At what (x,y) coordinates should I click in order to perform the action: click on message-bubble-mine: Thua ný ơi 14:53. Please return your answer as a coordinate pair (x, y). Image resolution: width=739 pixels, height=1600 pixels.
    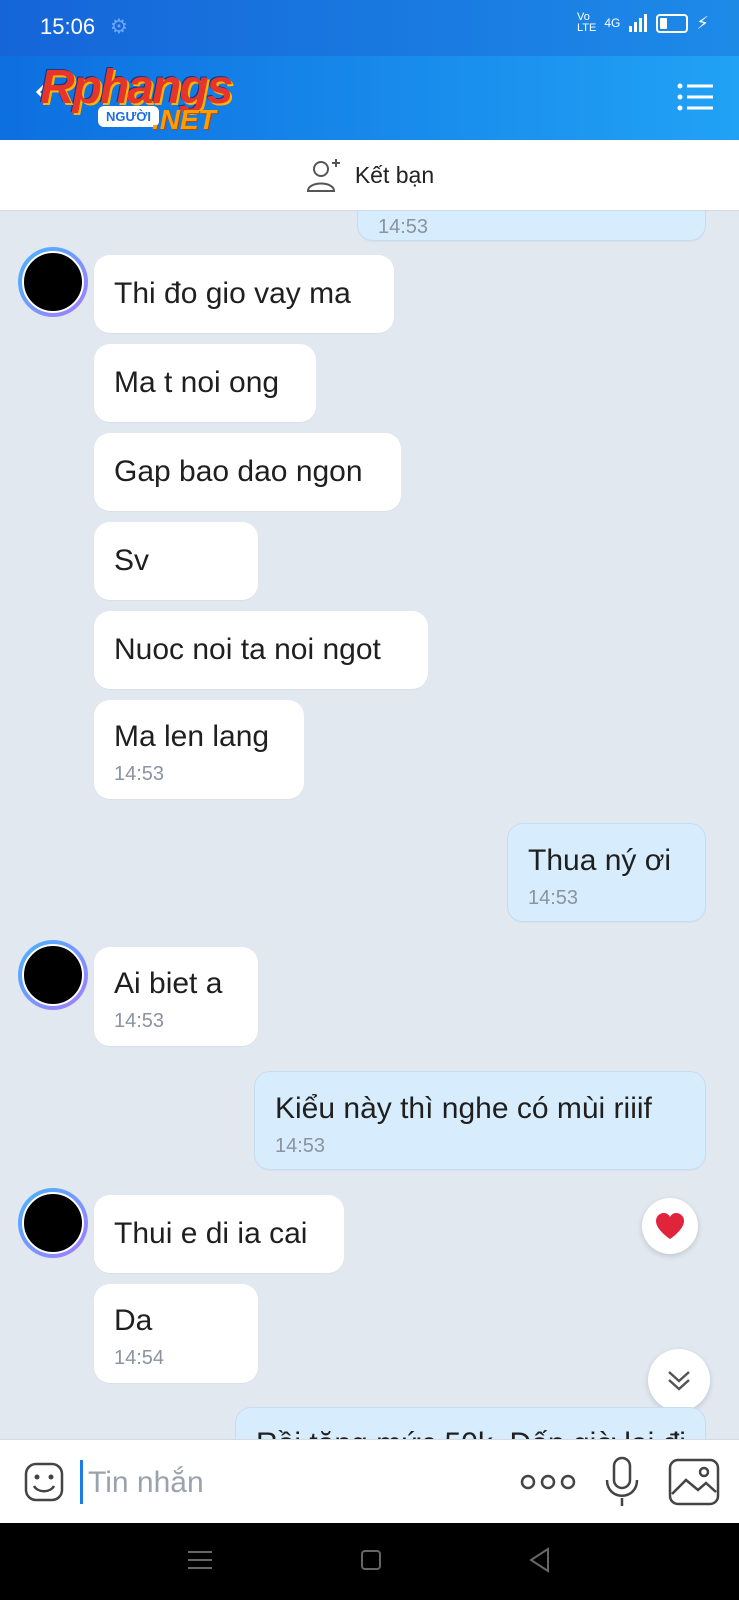
    Looking at the image, I should click on (606, 872).